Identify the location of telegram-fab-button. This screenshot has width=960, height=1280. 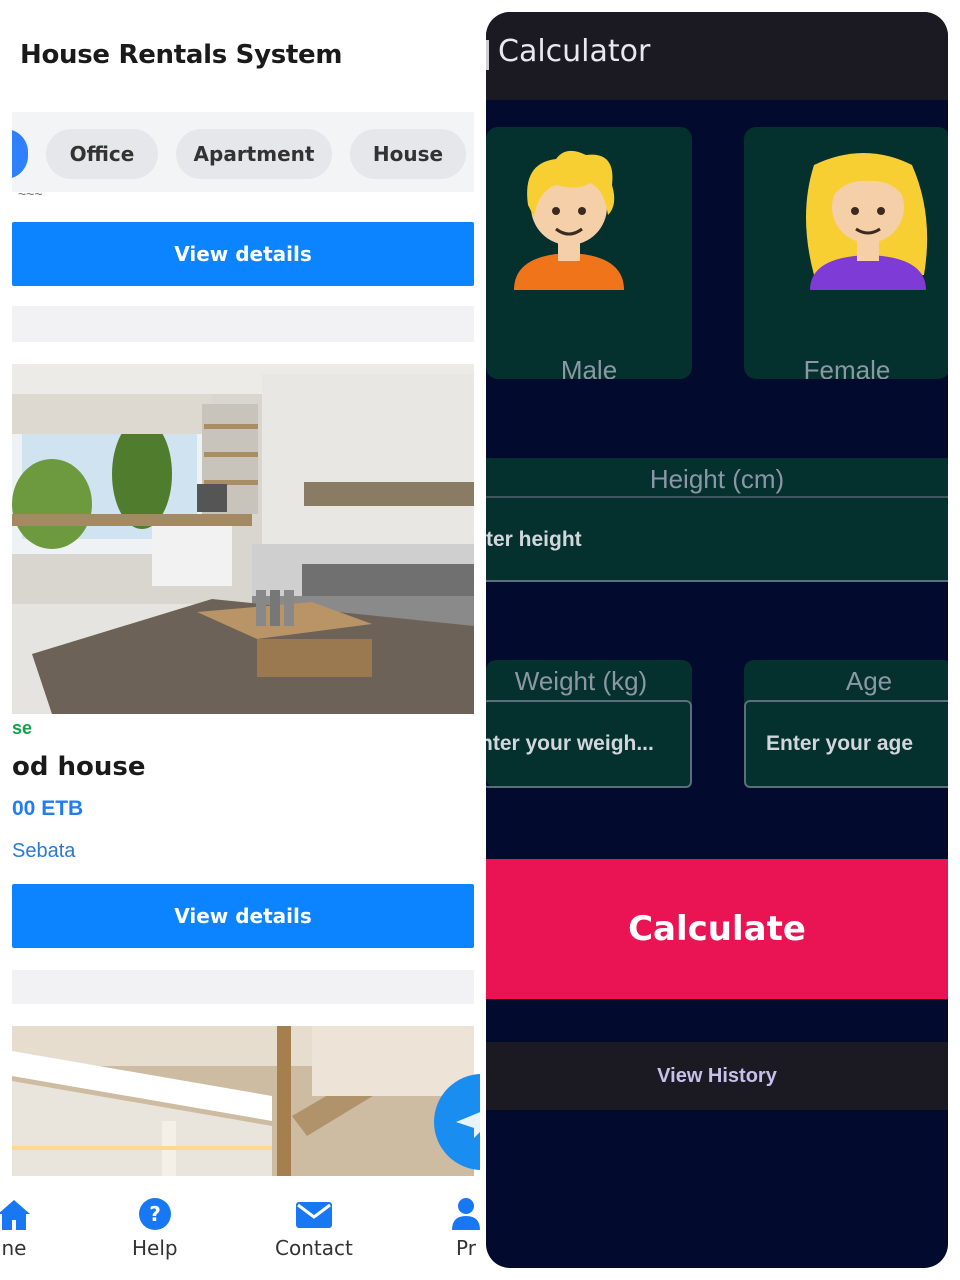
(457, 1122).